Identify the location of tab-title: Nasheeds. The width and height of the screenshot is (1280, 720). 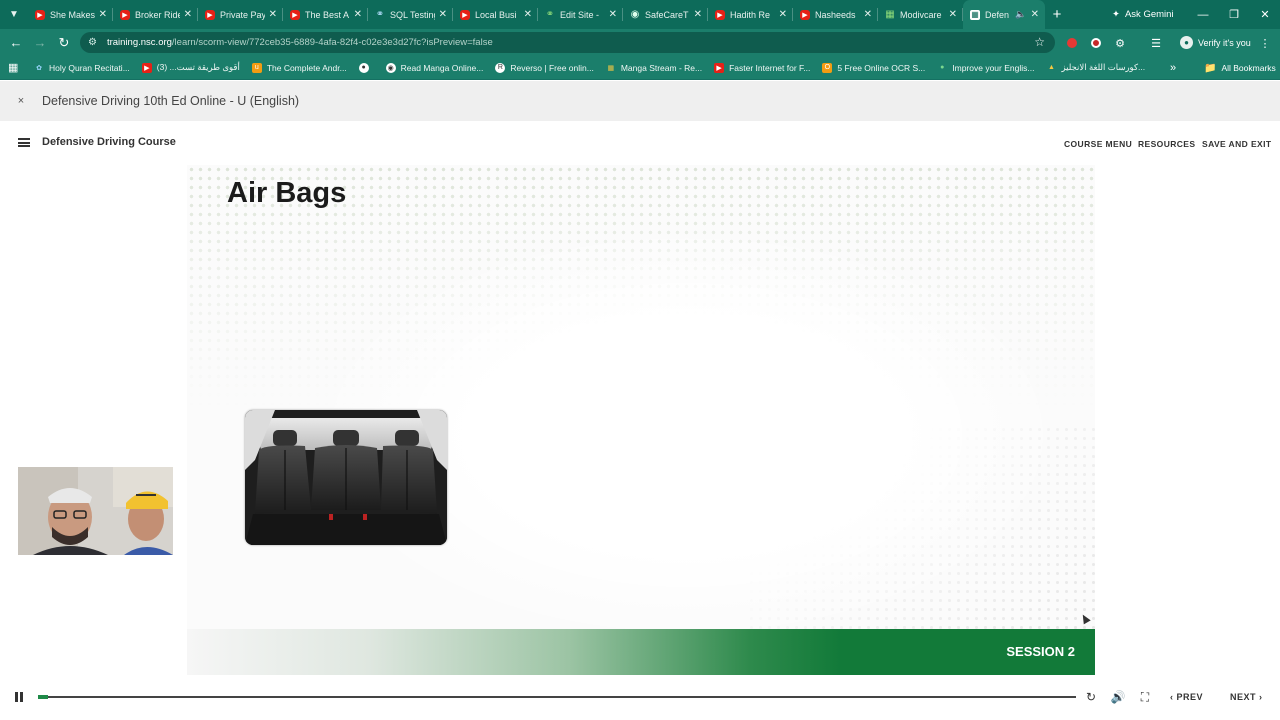
(835, 14).